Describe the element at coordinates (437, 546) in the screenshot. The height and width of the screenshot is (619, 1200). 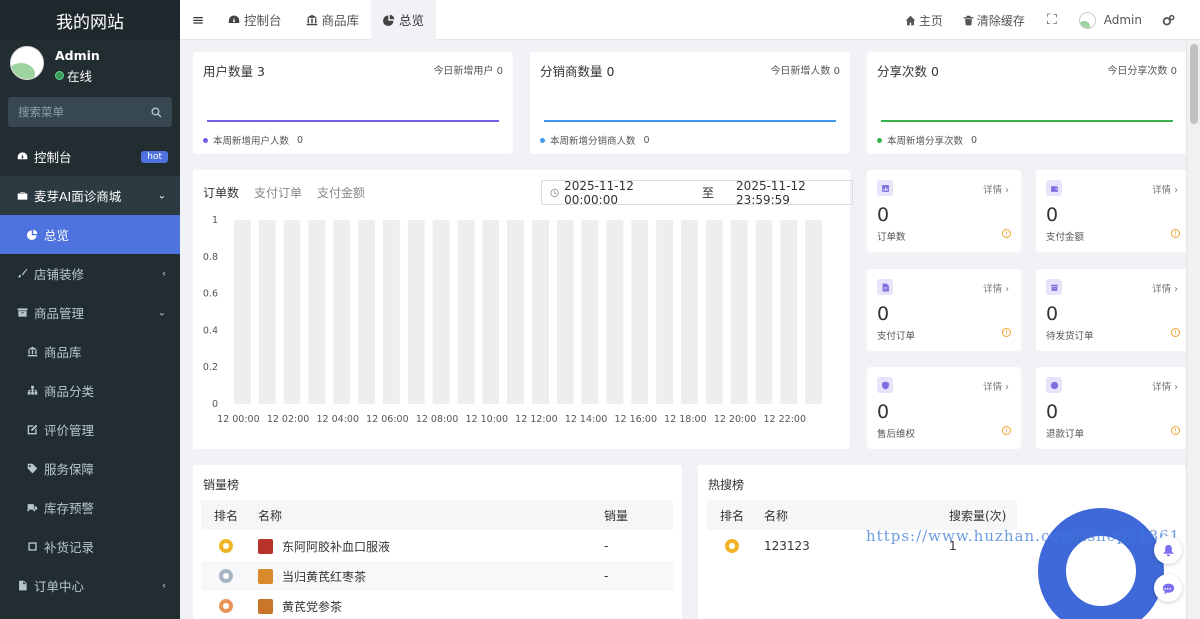
I see `table-row: 东阿阿胶补血口服液 -` at that location.